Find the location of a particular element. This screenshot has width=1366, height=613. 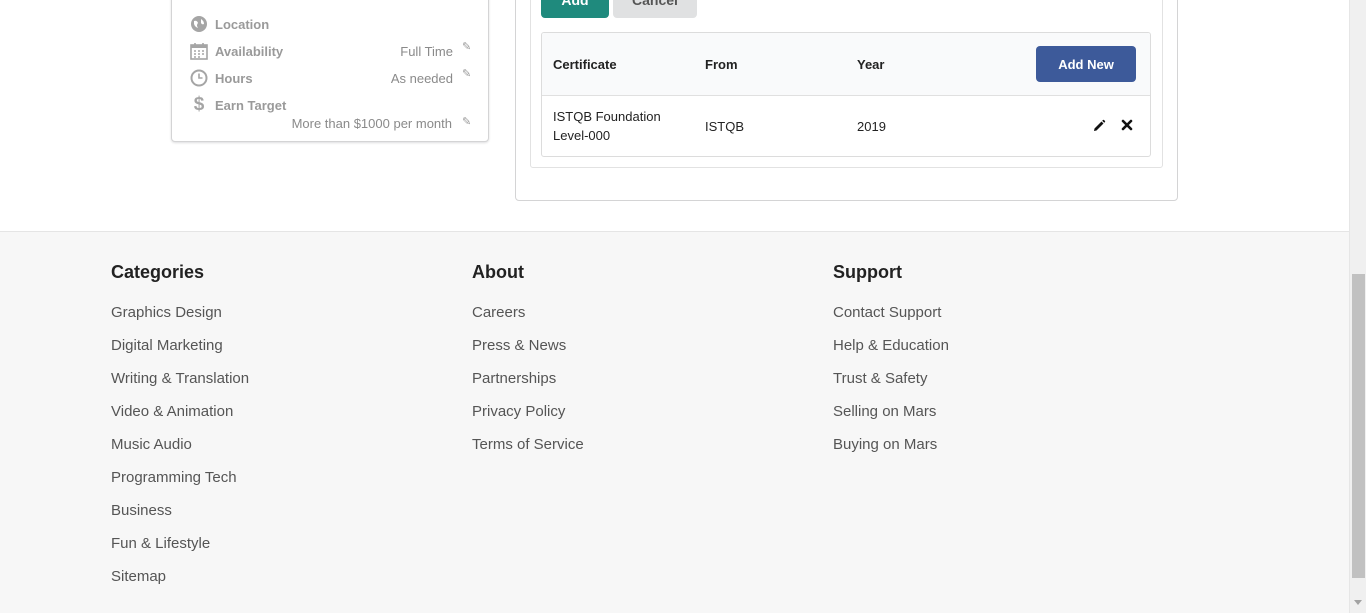

header-from: From is located at coordinates (721, 64).